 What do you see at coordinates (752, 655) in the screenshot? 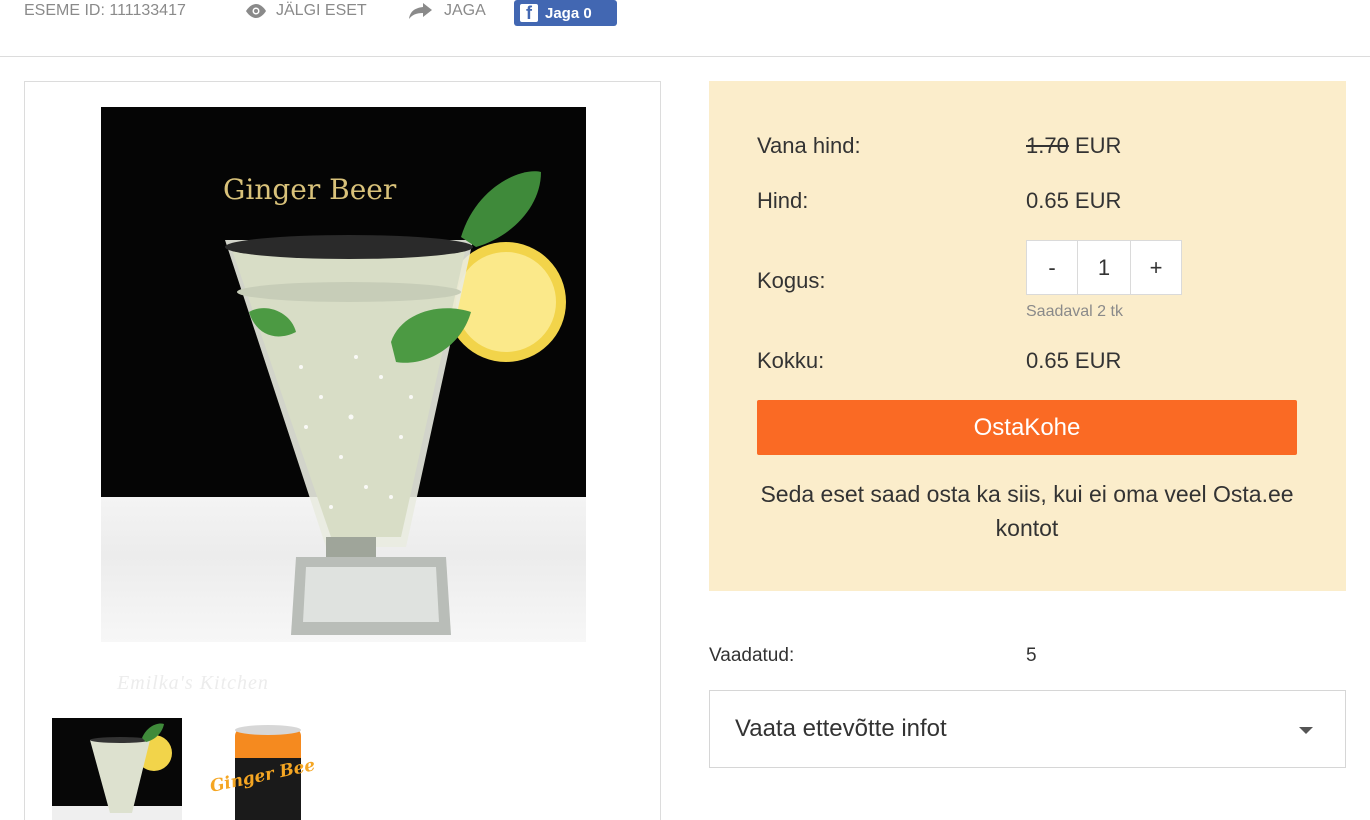
I see `views-label: Vaadatud:` at bounding box center [752, 655].